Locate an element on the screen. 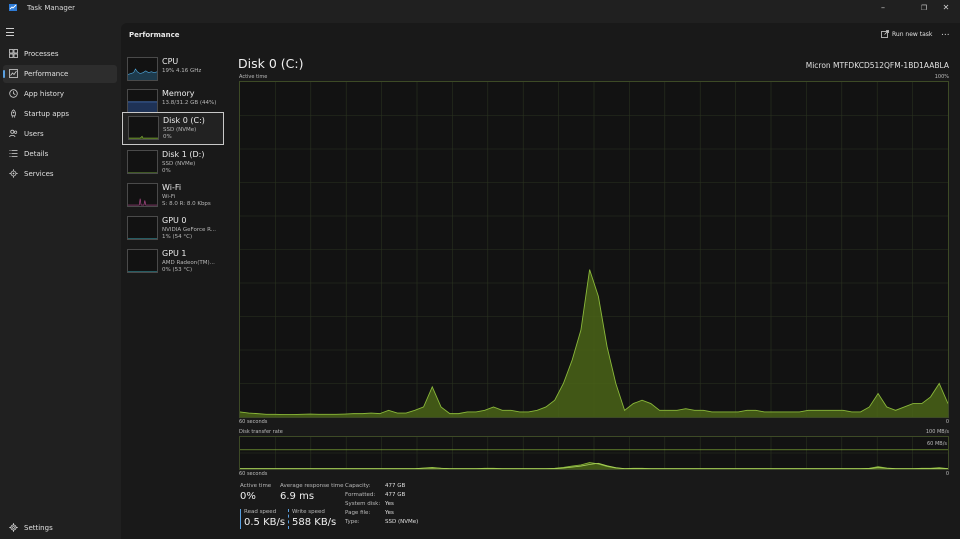 The image size is (960, 539). property-key: Formatted: is located at coordinates (360, 495).